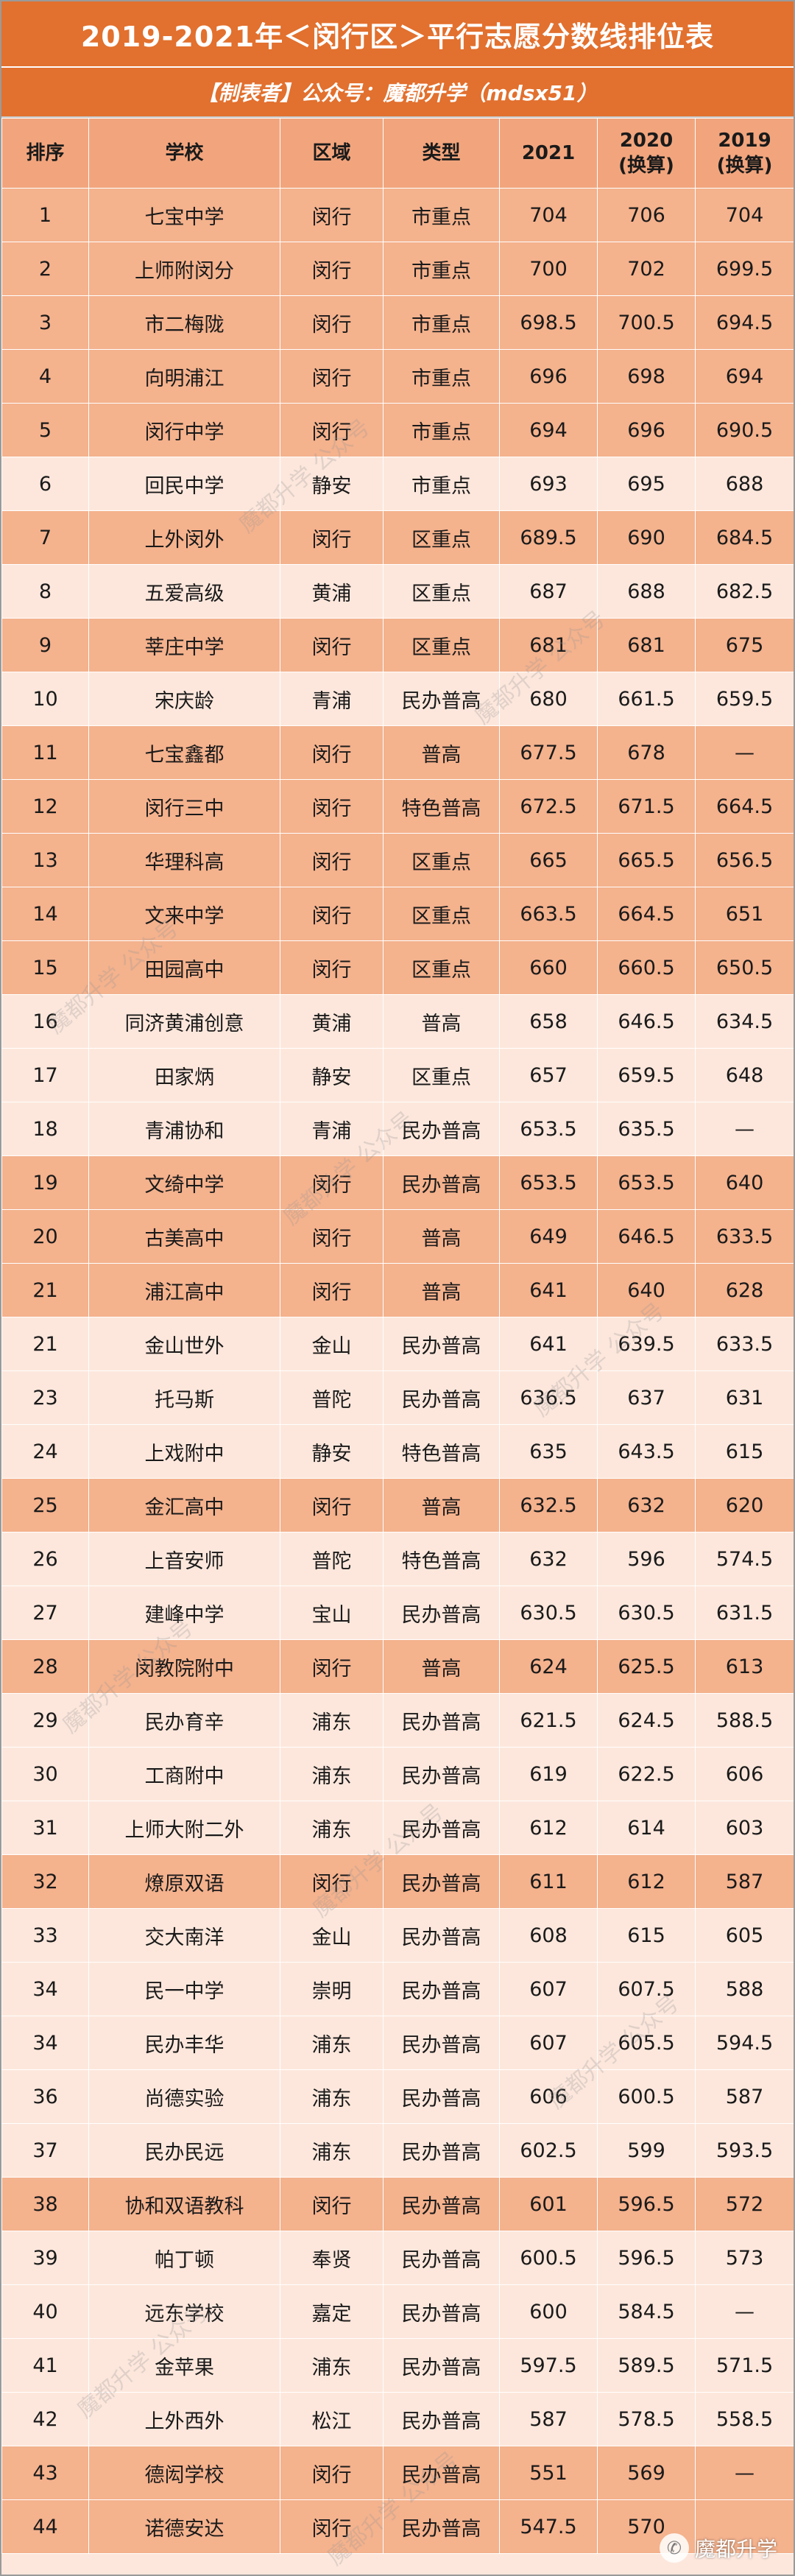 Image resolution: width=795 pixels, height=2576 pixels. What do you see at coordinates (184, 2204) in the screenshot?
I see `cell-school: 协和双语教科` at bounding box center [184, 2204].